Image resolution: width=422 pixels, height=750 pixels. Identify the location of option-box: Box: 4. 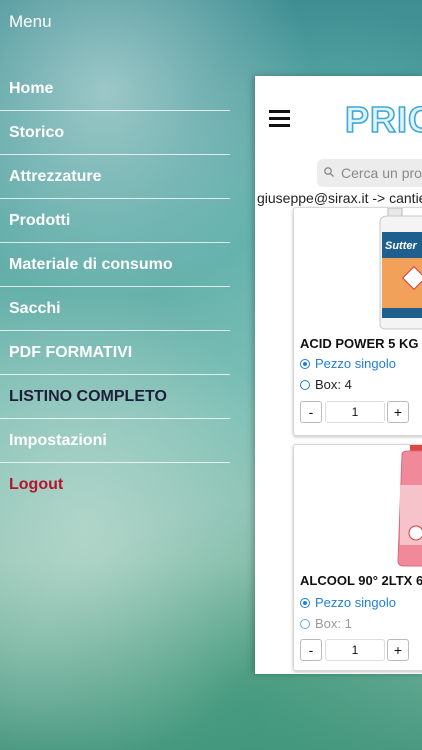
(326, 384).